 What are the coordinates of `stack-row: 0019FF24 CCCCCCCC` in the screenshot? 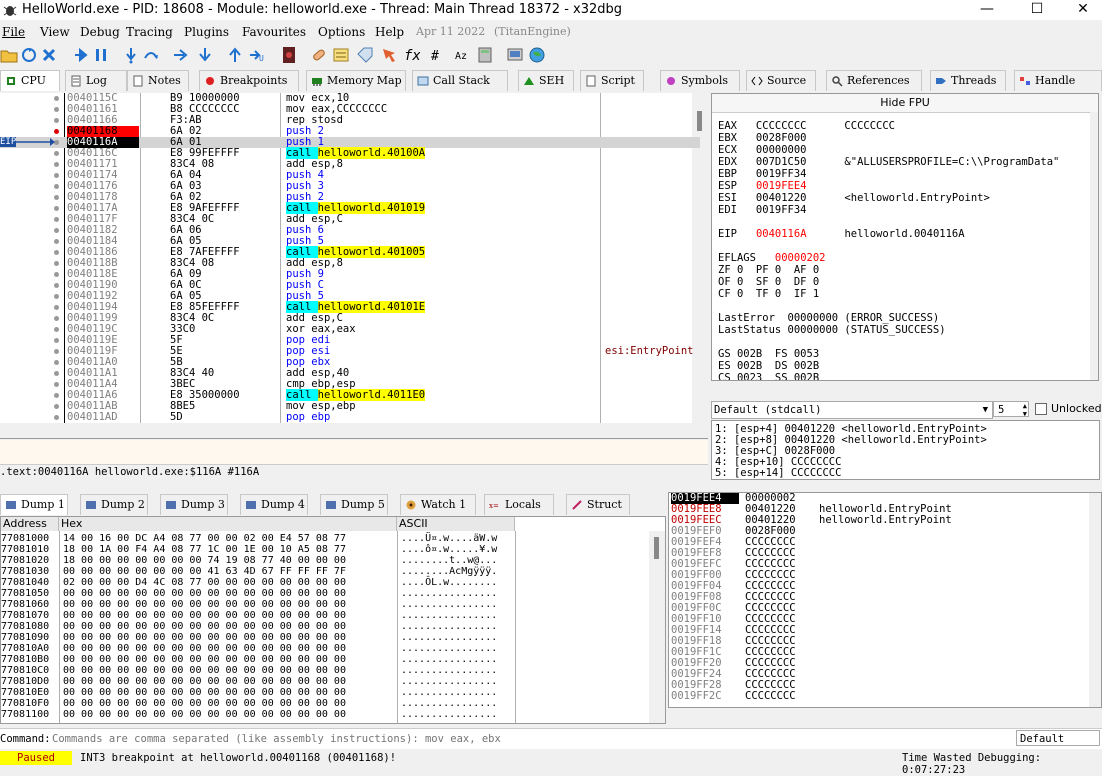 It's located at (885, 674).